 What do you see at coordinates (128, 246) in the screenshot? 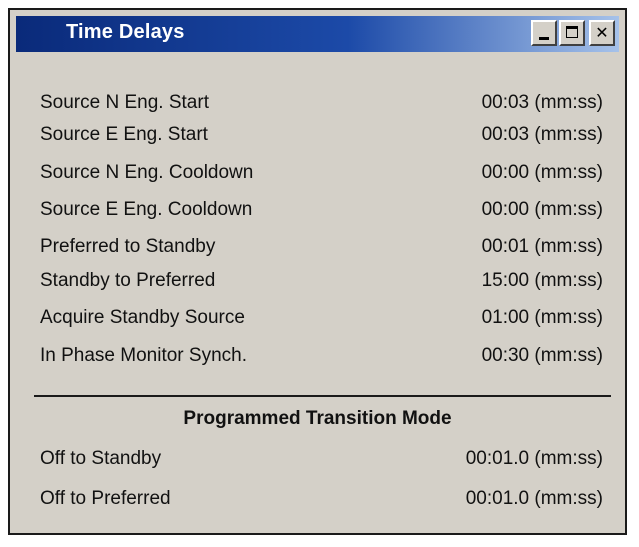
I see `delay-label: Preferred to Standby` at bounding box center [128, 246].